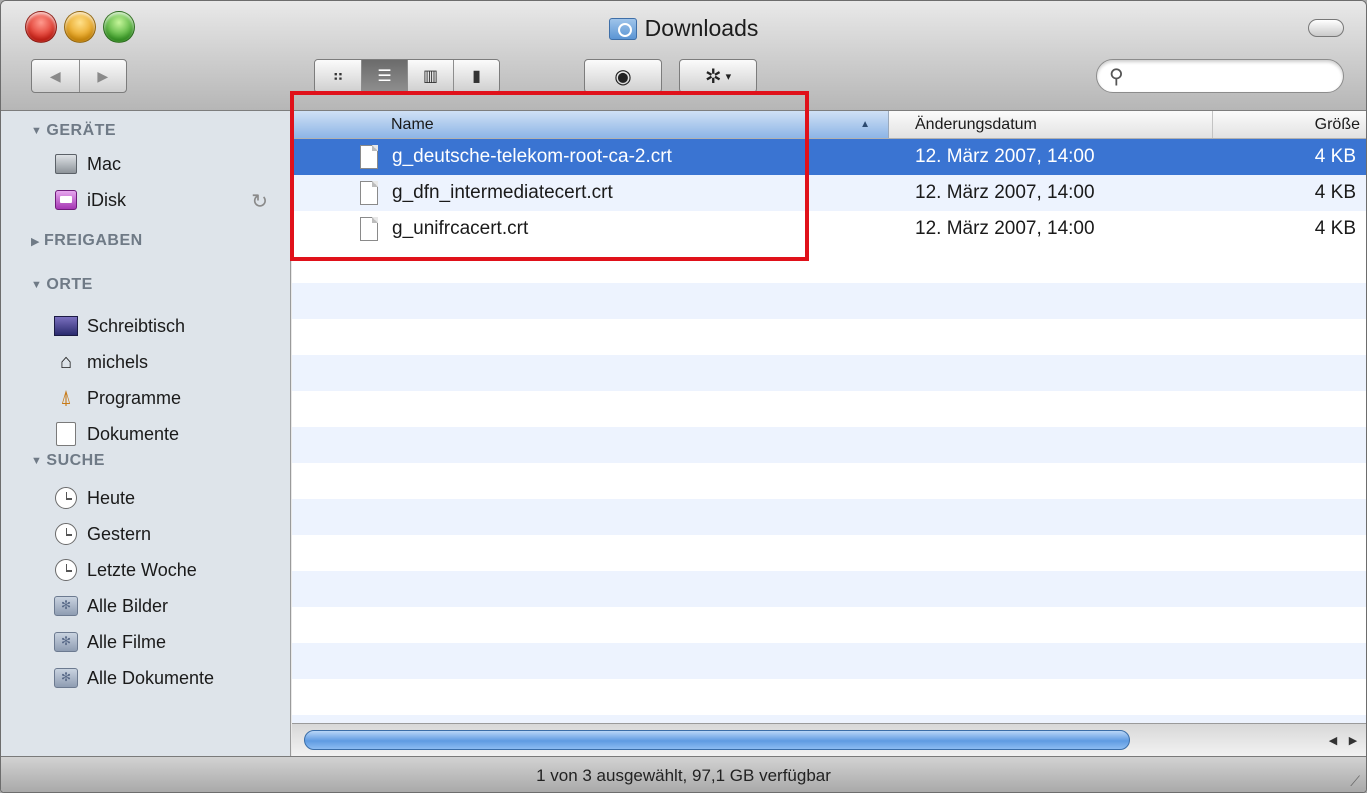 The width and height of the screenshot is (1367, 793). Describe the element at coordinates (151, 677) in the screenshot. I see `sidebar-item-label: Alle Dokumente` at that location.